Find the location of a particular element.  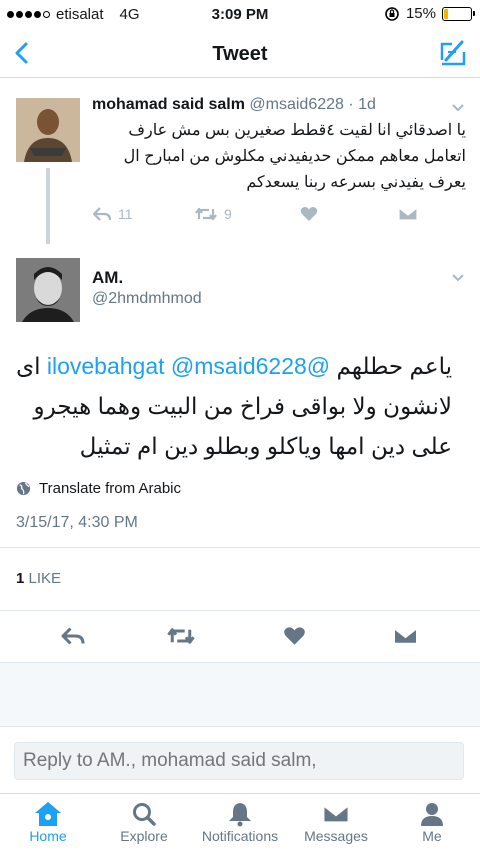

battery-percent: 15% is located at coordinates (420, 13).